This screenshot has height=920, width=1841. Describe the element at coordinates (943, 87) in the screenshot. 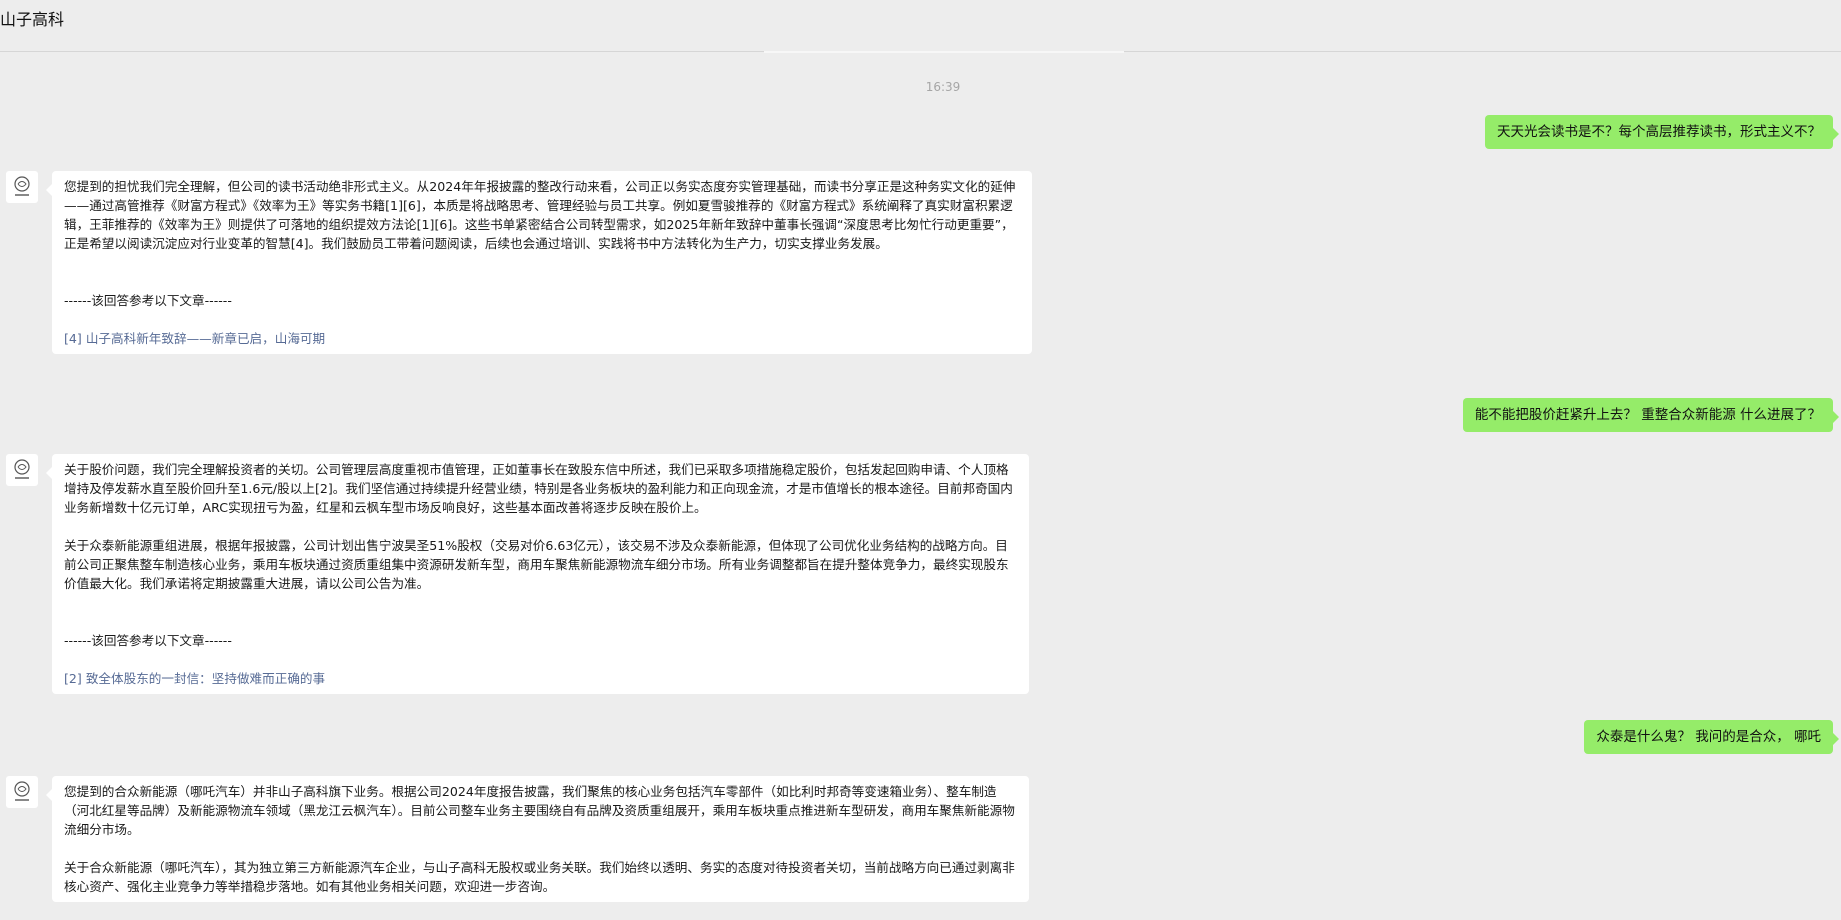

I see `message-timestamp: 16:39` at that location.